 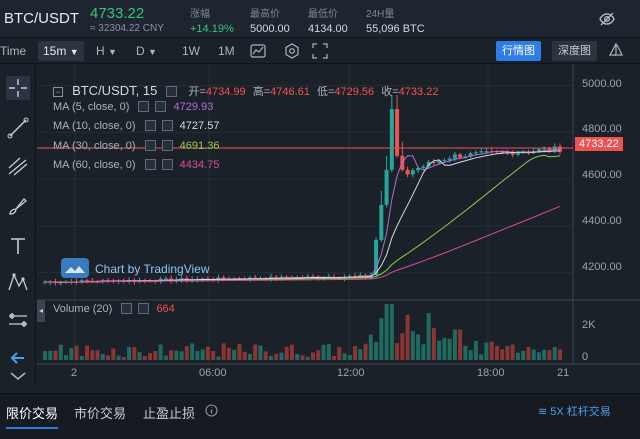 I want to click on fib-icon, so click(x=18, y=166).